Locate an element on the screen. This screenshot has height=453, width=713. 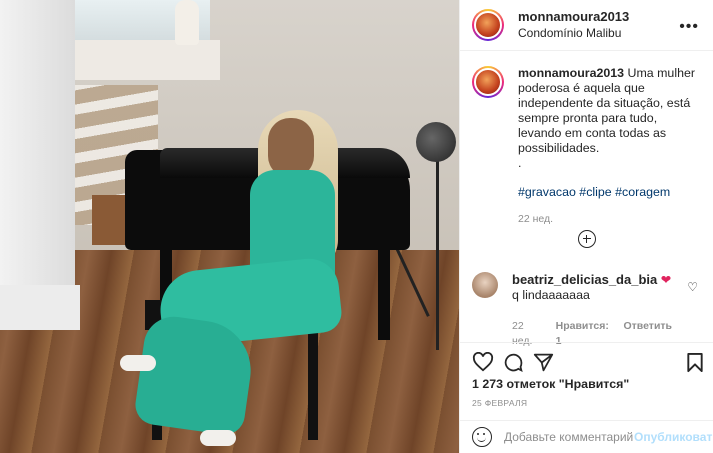
post-header: monnamoura2013 Condomínio Malibu ••• is located at coordinates (586, 25).